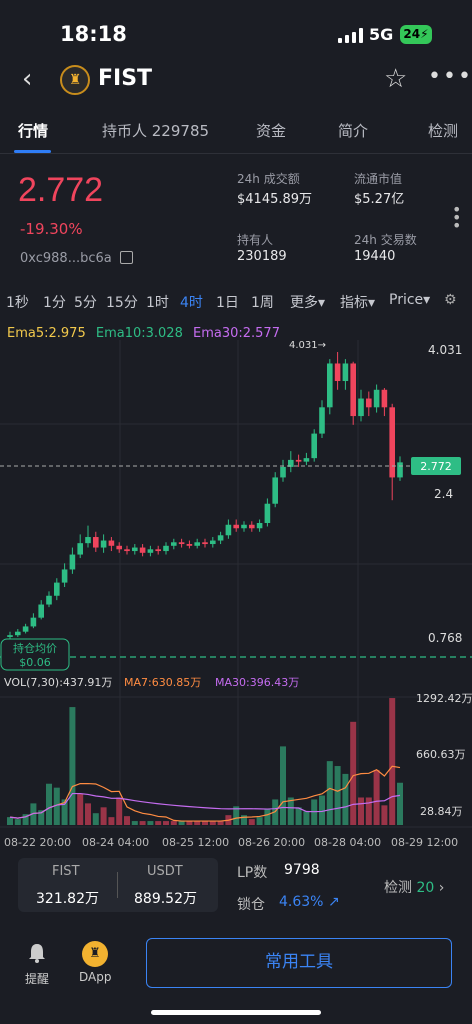 The width and height of the screenshot is (472, 1024). What do you see at coordinates (414, 887) in the screenshot?
I see `detect-link: 检测 20 ›` at bounding box center [414, 887].